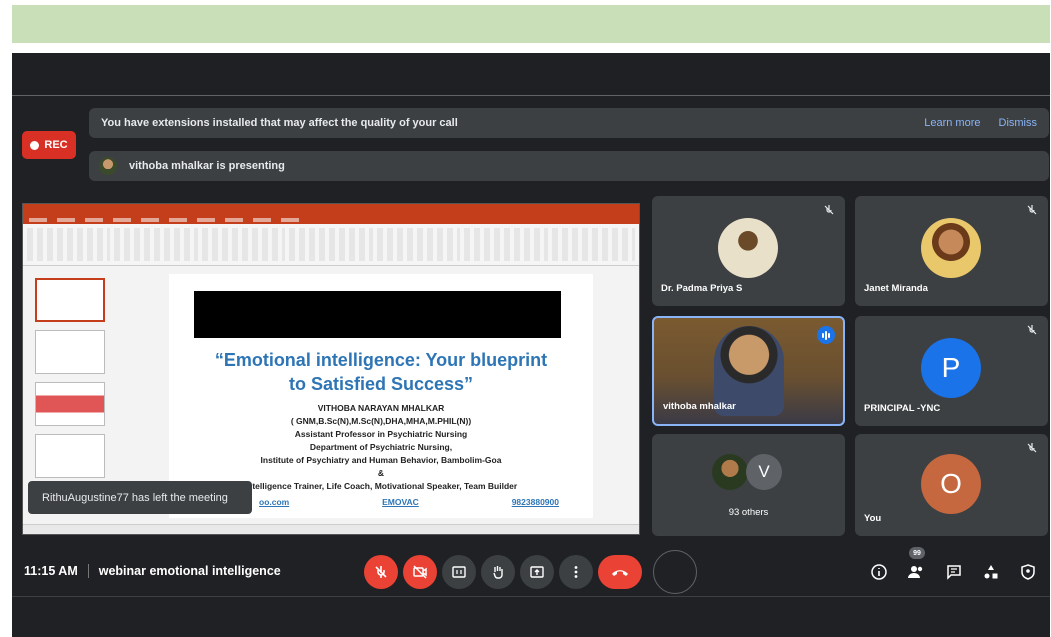  I want to click on end-call-icon, so click(620, 573).